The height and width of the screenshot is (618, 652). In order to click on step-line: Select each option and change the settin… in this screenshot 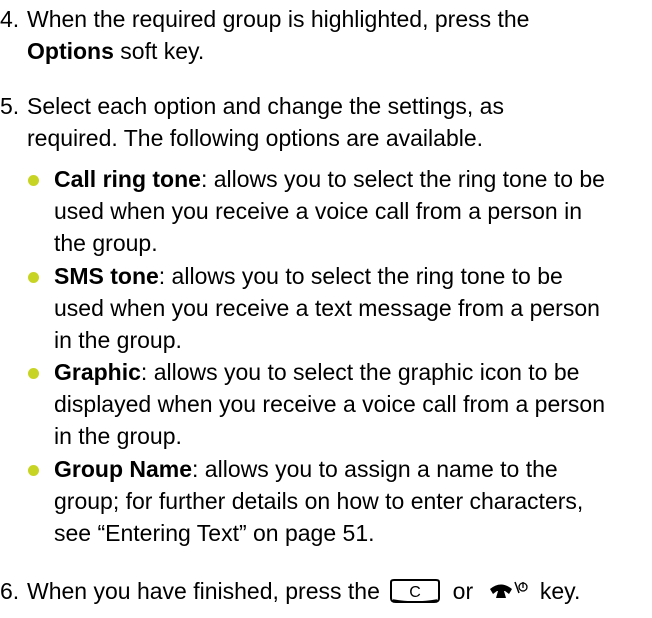, I will do `click(265, 106)`.